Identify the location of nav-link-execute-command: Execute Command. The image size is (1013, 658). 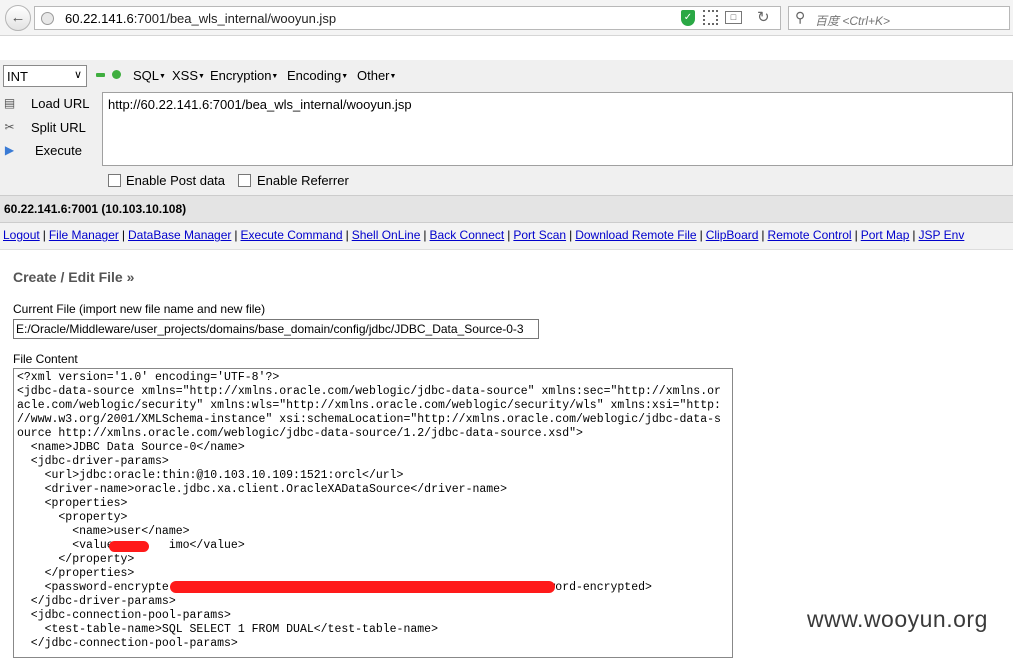
(292, 235).